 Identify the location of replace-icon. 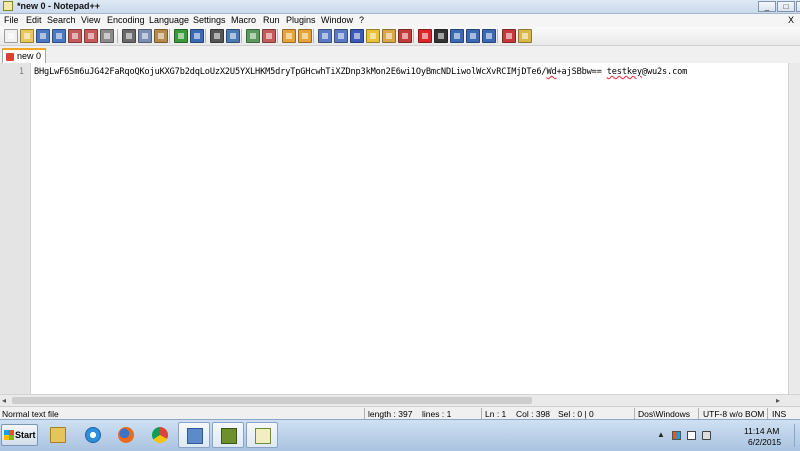
(233, 36).